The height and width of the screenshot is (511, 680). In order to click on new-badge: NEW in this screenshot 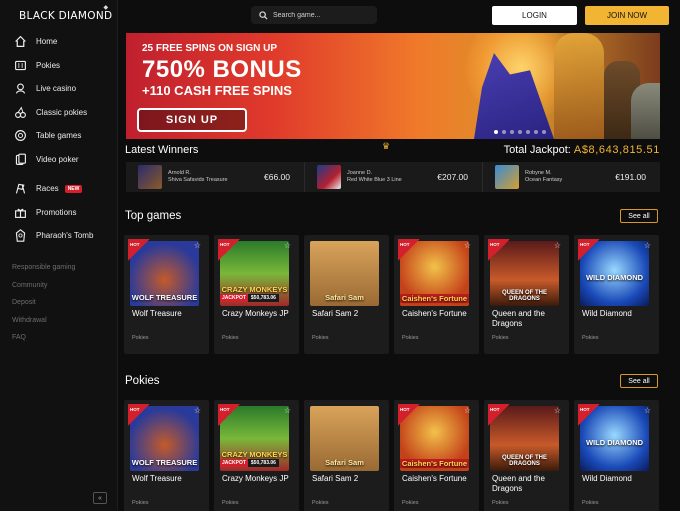, I will do `click(73, 188)`.